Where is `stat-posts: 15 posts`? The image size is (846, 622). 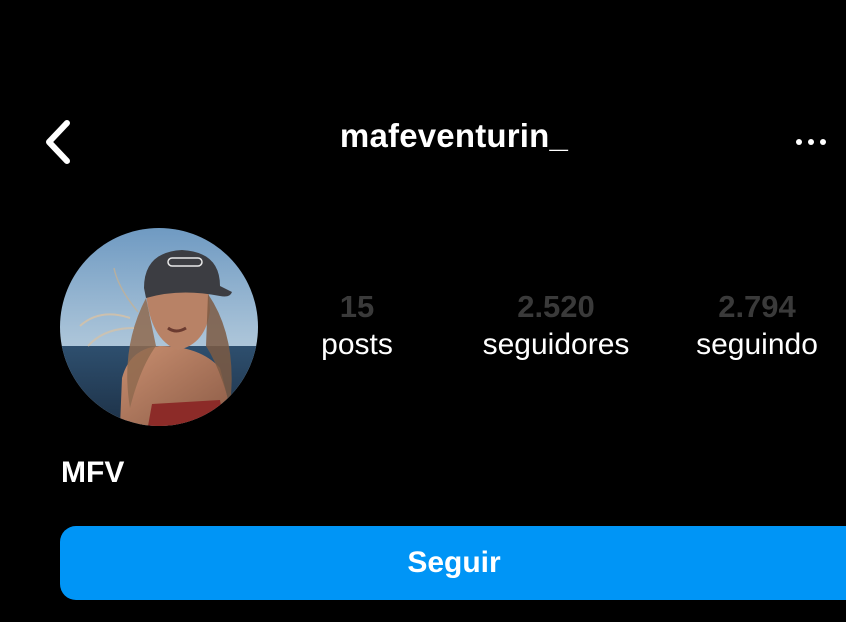 stat-posts: 15 posts is located at coordinates (357, 326).